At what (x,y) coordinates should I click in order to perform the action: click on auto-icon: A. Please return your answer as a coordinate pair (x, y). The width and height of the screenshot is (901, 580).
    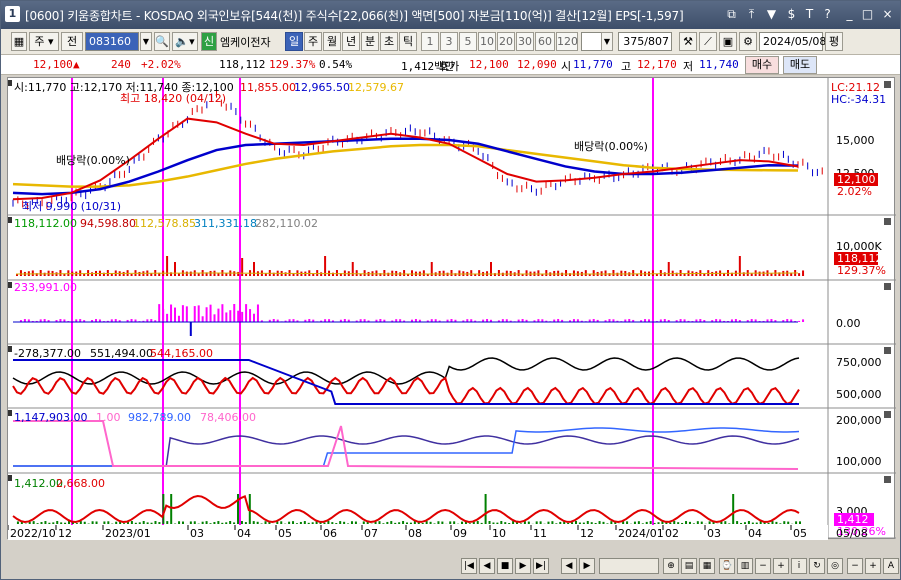
    Looking at the image, I should click on (891, 566).